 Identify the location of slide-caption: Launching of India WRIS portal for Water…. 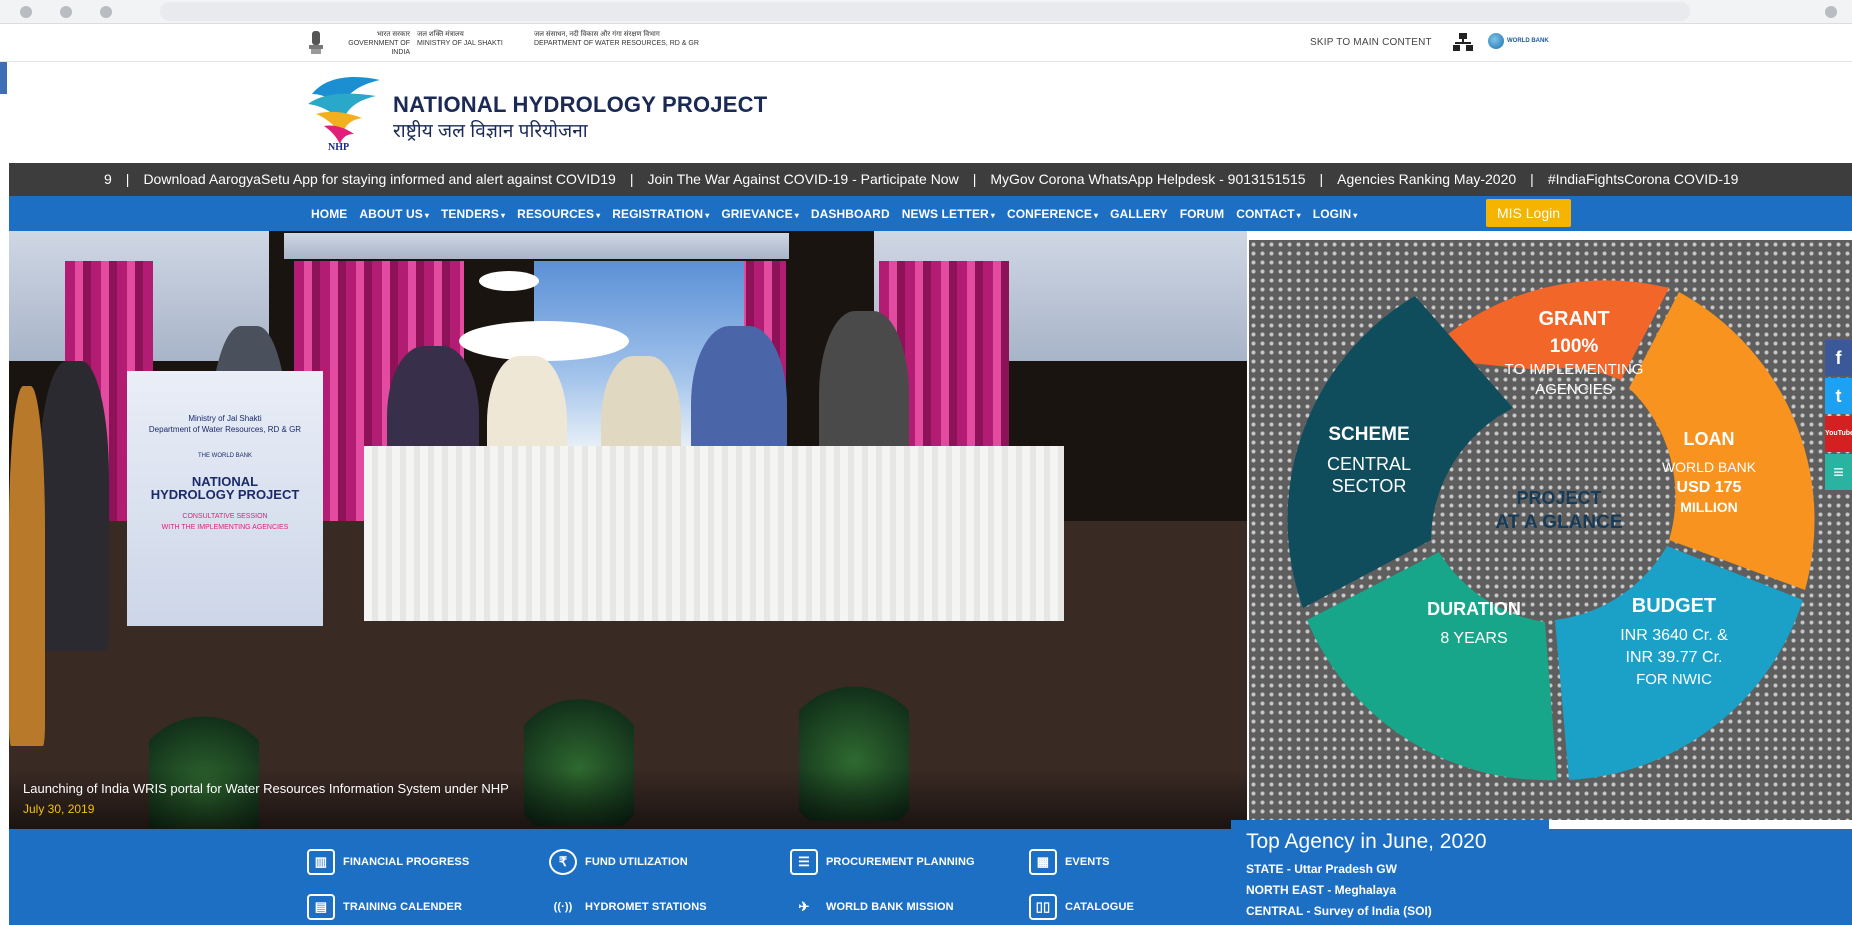
(628, 798).